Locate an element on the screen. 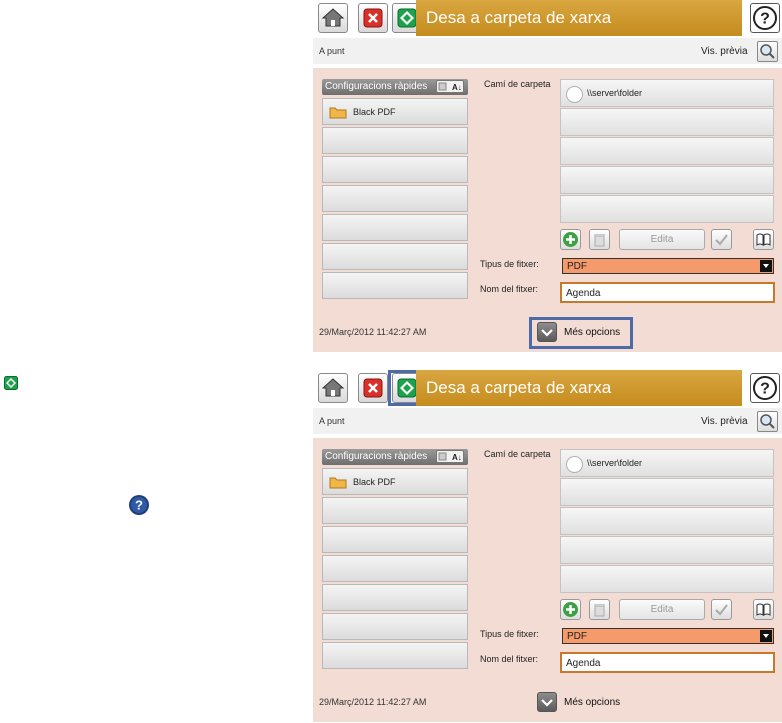 Image resolution: width=782 pixels, height=723 pixels. start-icon is located at coordinates (11, 383).